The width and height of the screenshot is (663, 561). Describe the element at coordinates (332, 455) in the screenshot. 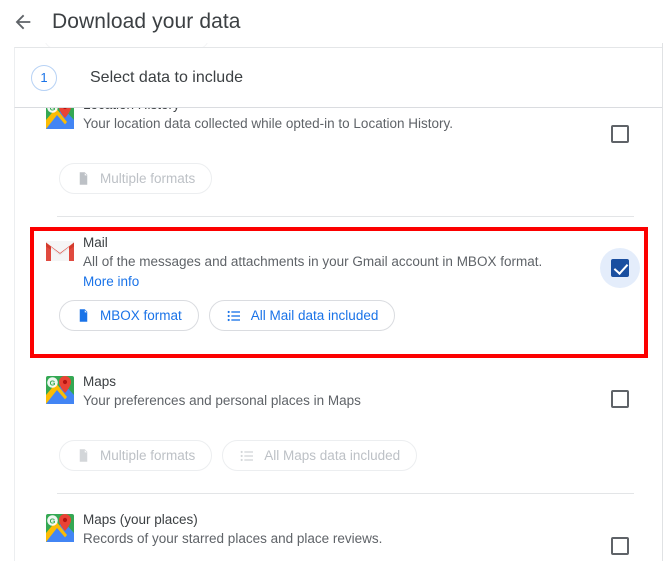

I see `chip-label: All Maps data included` at that location.